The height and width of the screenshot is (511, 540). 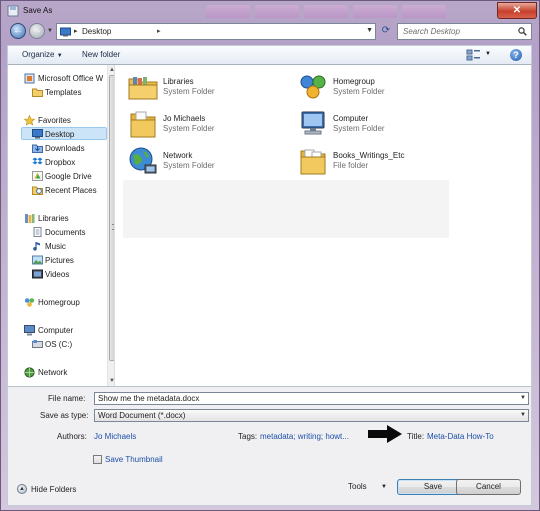 I want to click on drive-icon, so click(x=37, y=344).